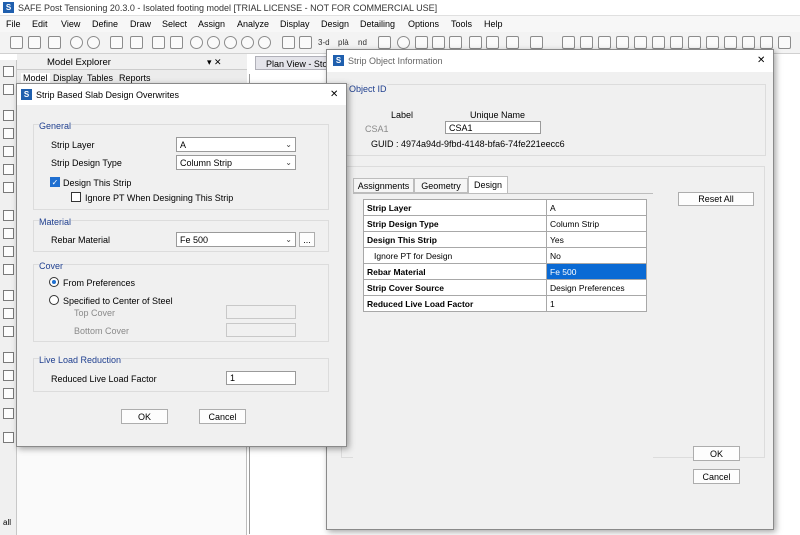  I want to click on specified-center-steel-radio, so click(54, 300).